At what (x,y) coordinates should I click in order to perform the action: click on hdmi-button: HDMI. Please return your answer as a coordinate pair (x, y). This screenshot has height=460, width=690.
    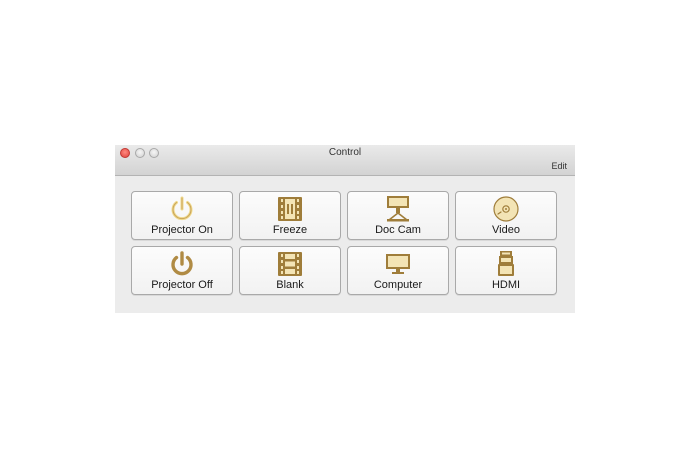
    Looking at the image, I should click on (506, 270).